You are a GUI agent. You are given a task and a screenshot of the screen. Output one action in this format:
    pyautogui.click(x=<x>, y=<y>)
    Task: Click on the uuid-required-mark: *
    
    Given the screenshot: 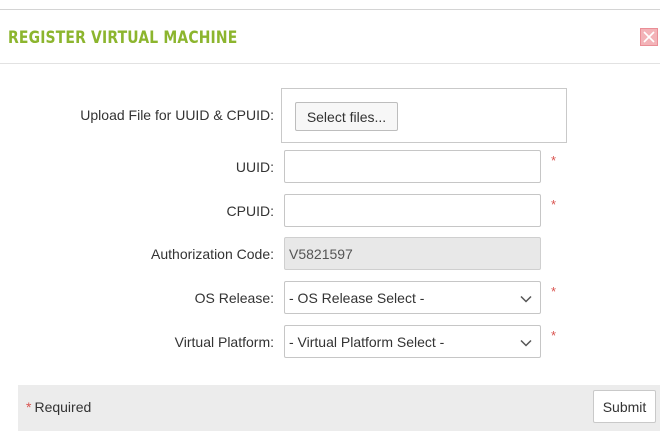 What is the action you would take?
    pyautogui.click(x=554, y=160)
    